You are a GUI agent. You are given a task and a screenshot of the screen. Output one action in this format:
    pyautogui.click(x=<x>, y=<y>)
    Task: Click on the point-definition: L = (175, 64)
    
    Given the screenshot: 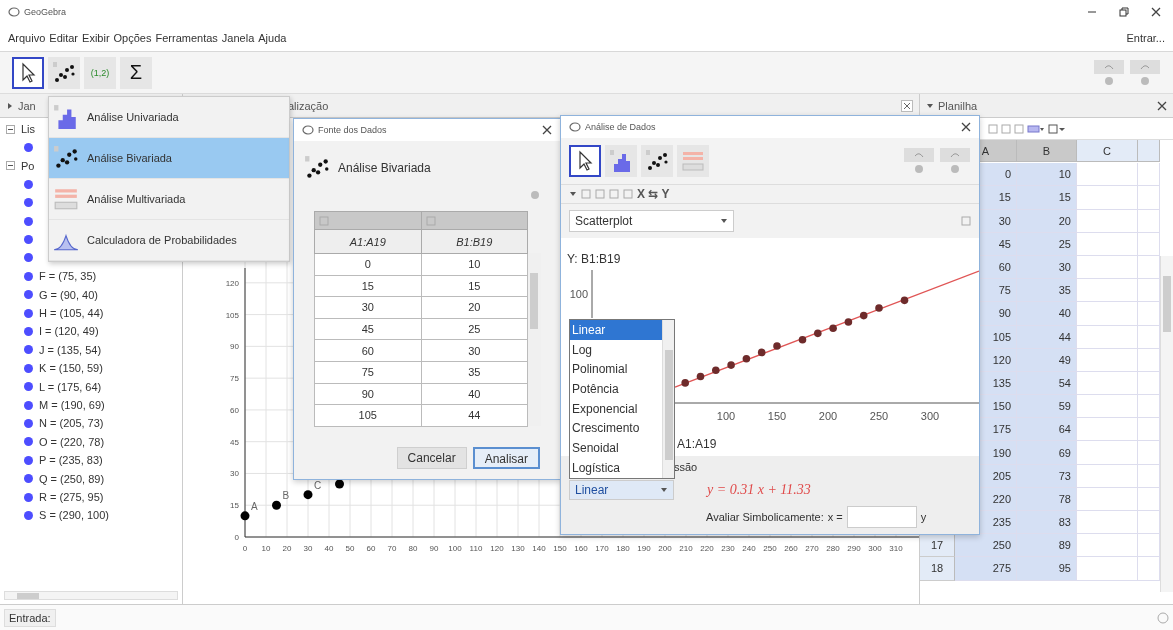 What is the action you would take?
    pyautogui.click(x=70, y=386)
    